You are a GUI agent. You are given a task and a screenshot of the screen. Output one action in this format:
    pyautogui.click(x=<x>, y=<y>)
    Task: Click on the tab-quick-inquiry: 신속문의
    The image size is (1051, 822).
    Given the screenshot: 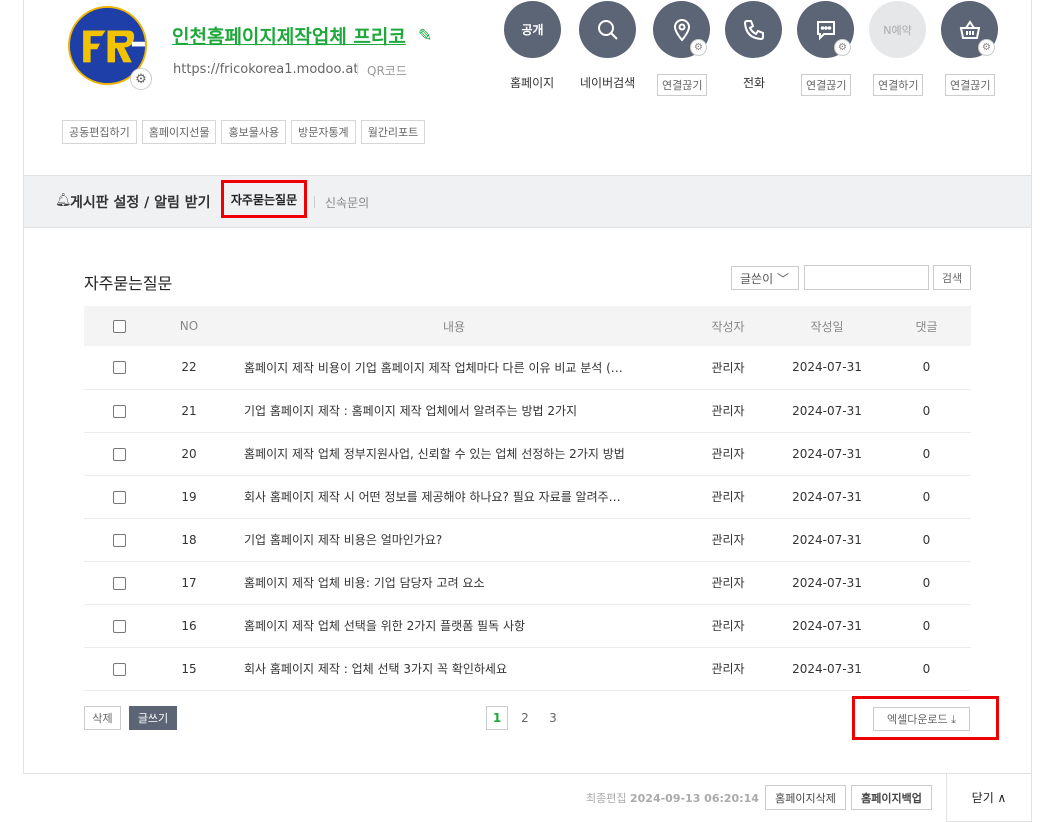 What is the action you would take?
    pyautogui.click(x=347, y=202)
    